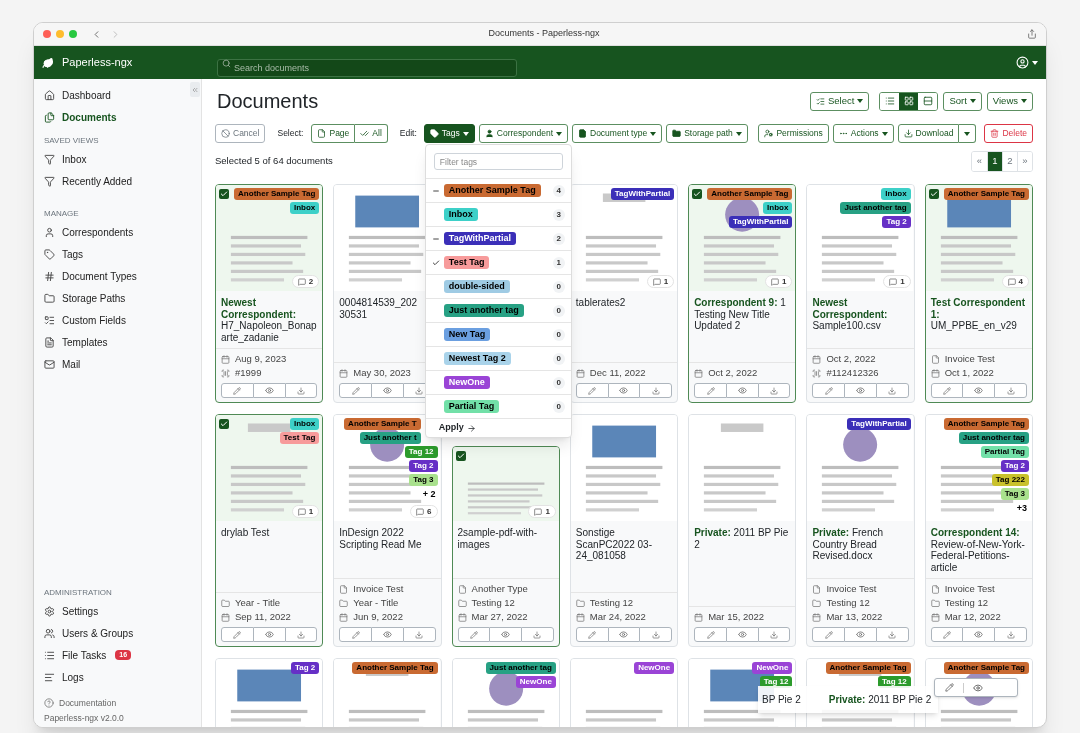 Image resolution: width=1080 pixels, height=733 pixels. What do you see at coordinates (117, 298) in the screenshot?
I see `sidebar-item: Storage Paths` at bounding box center [117, 298].